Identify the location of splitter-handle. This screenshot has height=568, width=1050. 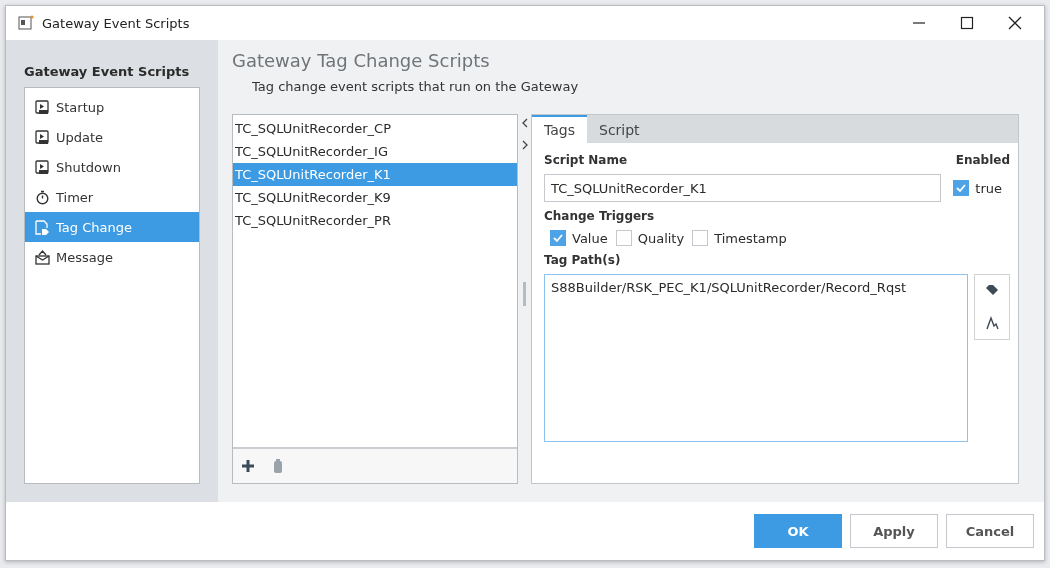
(524, 294).